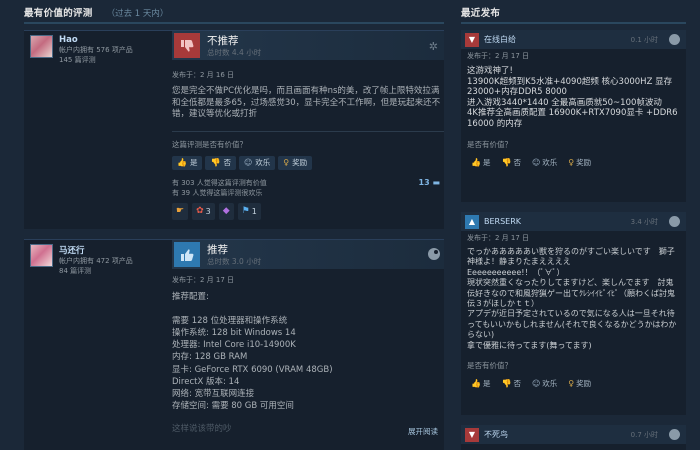 The height and width of the screenshot is (450, 700). What do you see at coordinates (217, 192) in the screenshot?
I see `funny-count: 有 39 人觉得这篇评测很欢乐` at bounding box center [217, 192].